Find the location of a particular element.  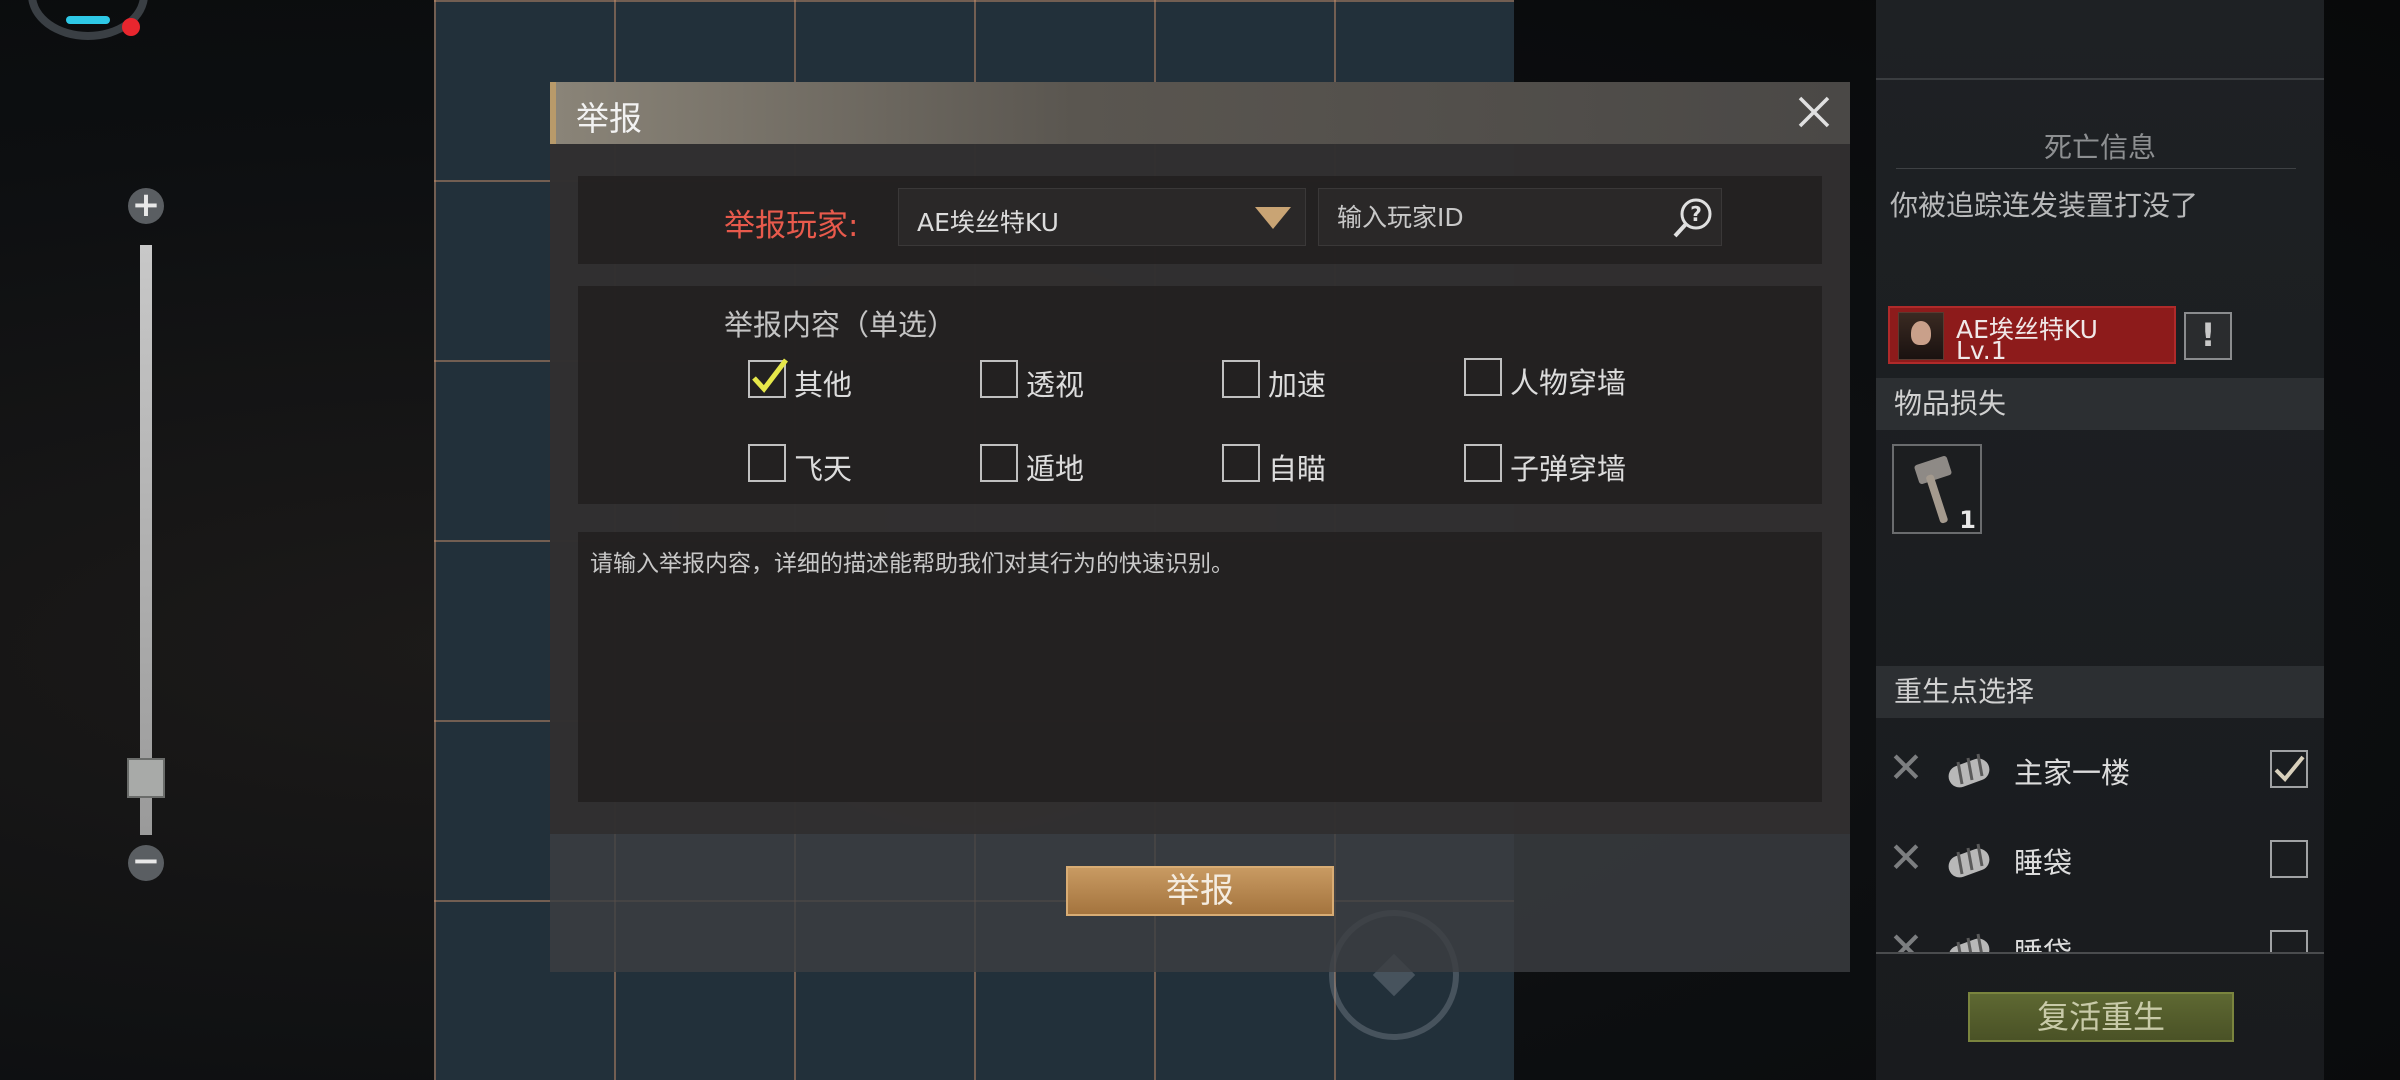

player-id-input is located at coordinates (1520, 217).